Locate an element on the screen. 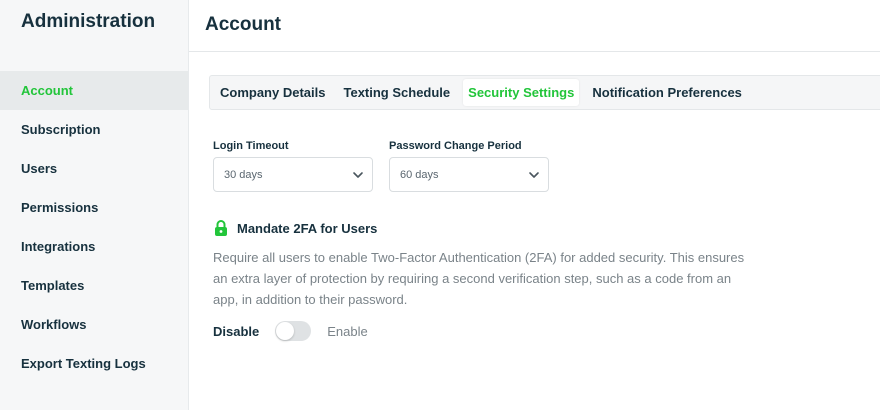  toggle-knob is located at coordinates (285, 331).